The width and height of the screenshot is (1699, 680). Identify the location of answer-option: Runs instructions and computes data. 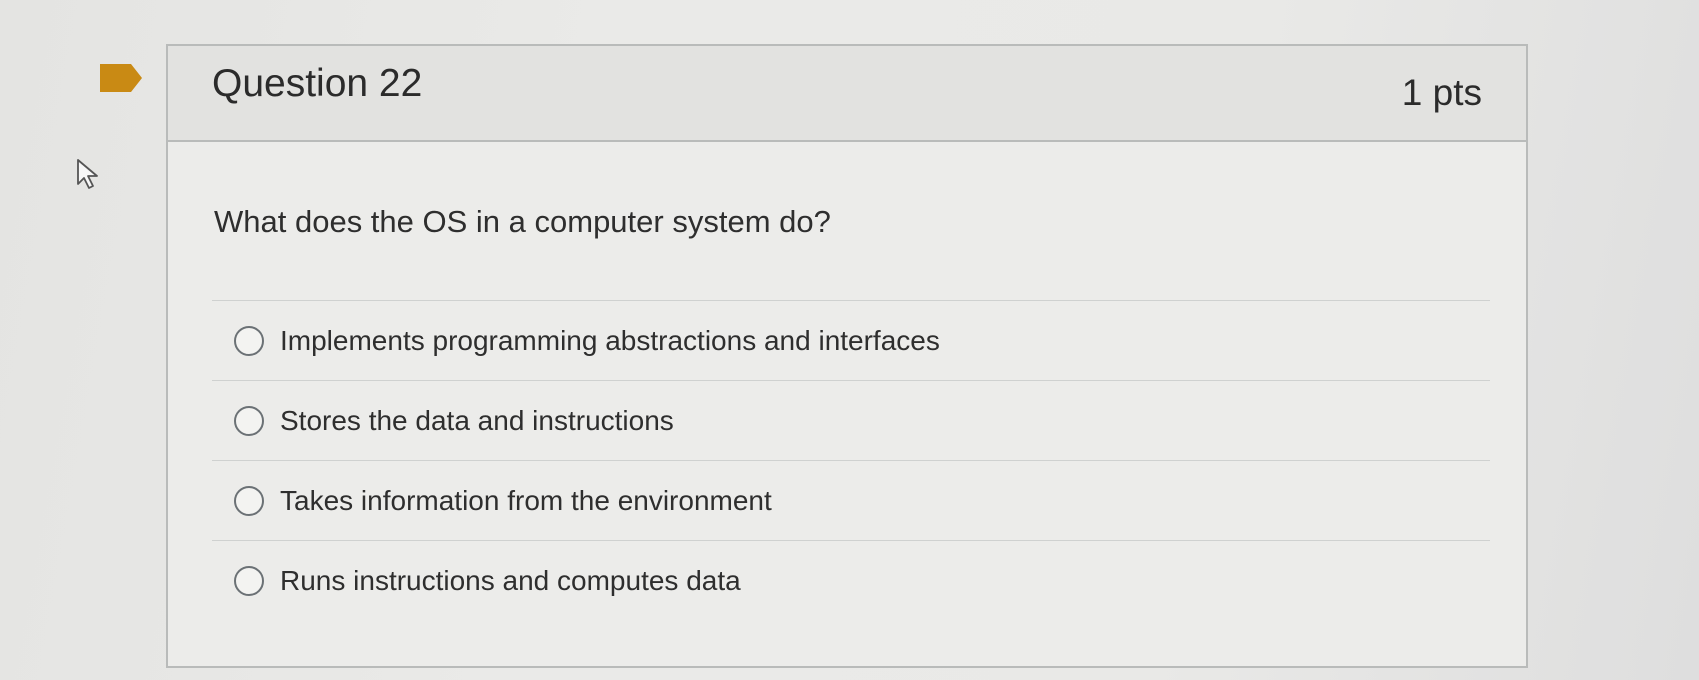
(851, 580).